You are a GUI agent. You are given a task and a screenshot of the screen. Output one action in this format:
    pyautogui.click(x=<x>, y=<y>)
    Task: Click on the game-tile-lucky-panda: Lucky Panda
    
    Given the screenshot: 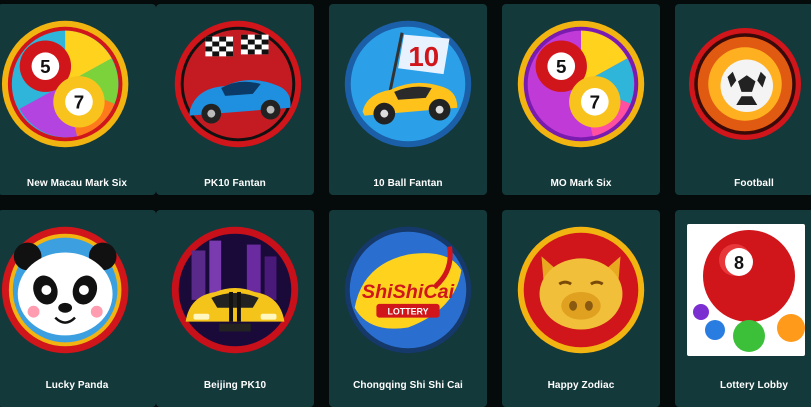 What is the action you would take?
    pyautogui.click(x=78, y=308)
    